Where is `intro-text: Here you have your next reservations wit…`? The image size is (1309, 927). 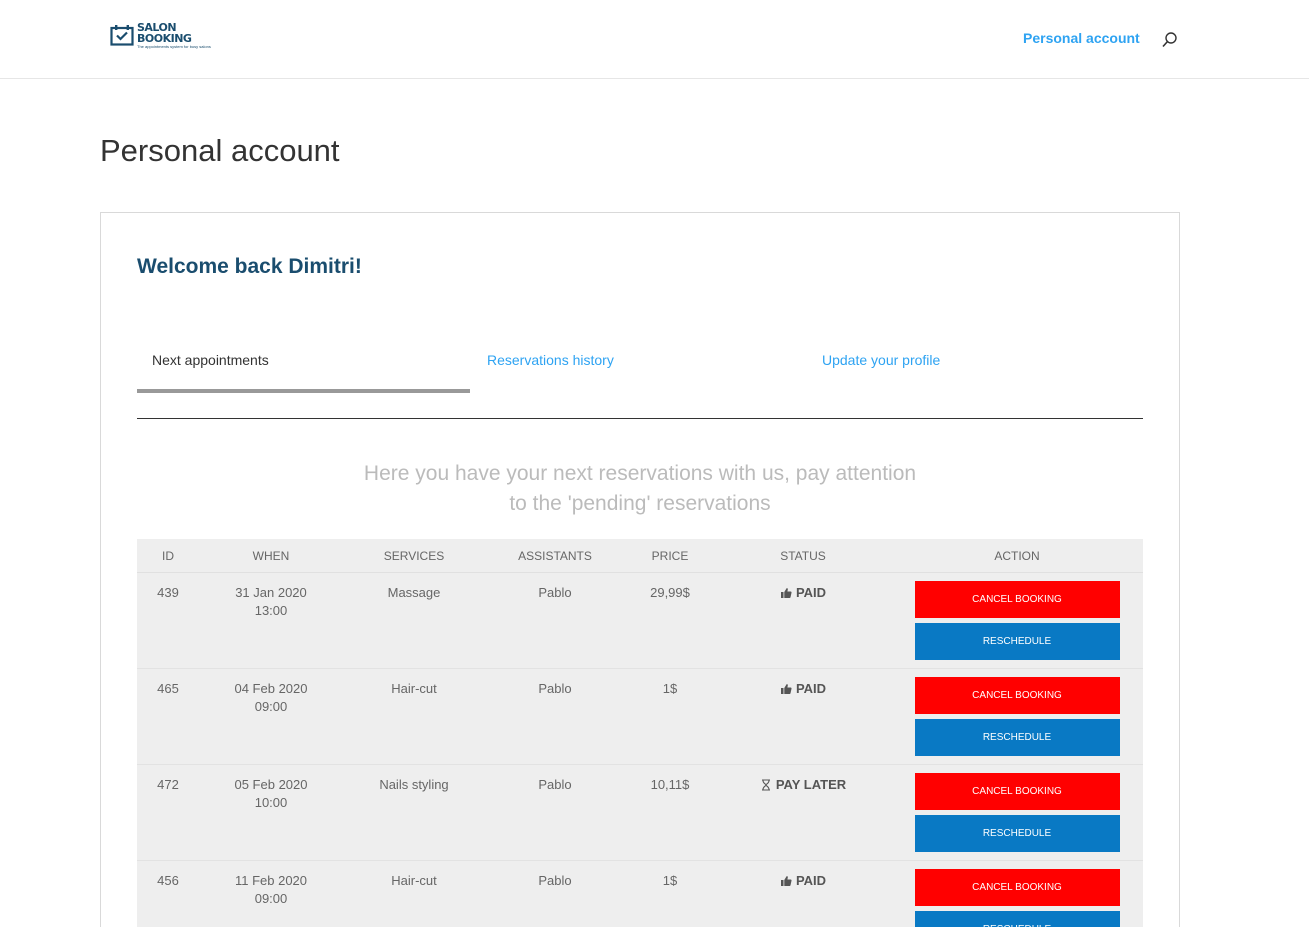 intro-text: Here you have your next reservations wit… is located at coordinates (640, 489).